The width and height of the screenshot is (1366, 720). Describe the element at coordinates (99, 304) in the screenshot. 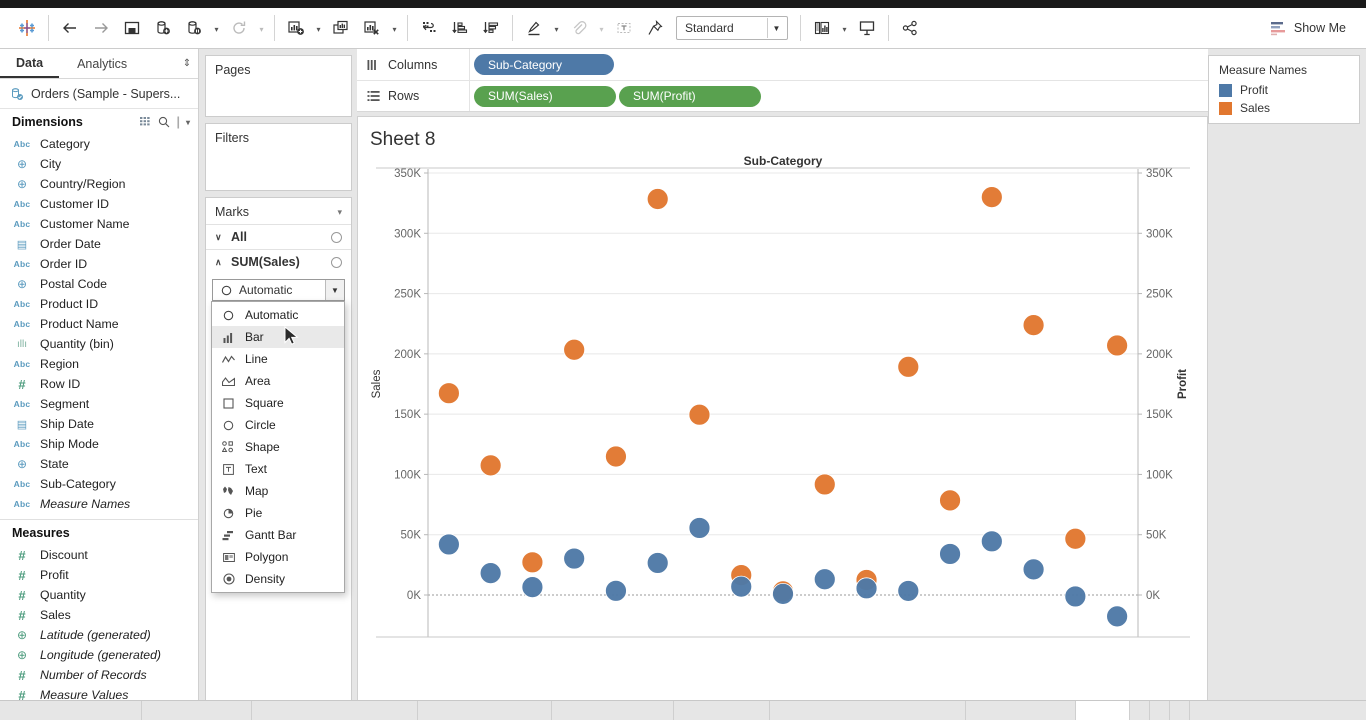

I see `dimension-product-id: Abc Product ID` at that location.